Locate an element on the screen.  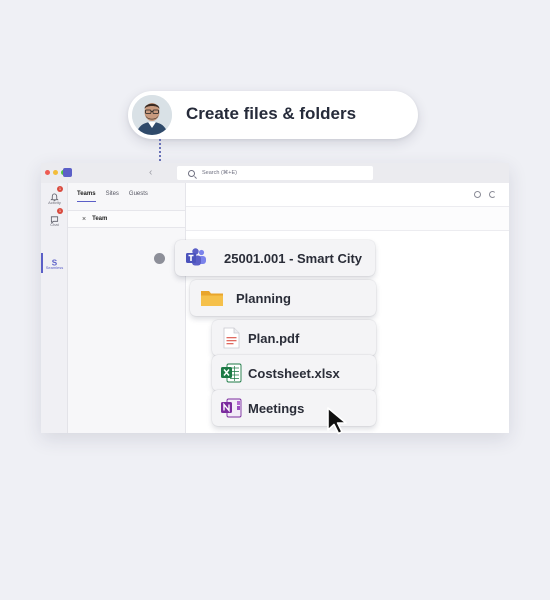
file-label-xlsx: Costsheet.xlsx is located at coordinates (294, 373).